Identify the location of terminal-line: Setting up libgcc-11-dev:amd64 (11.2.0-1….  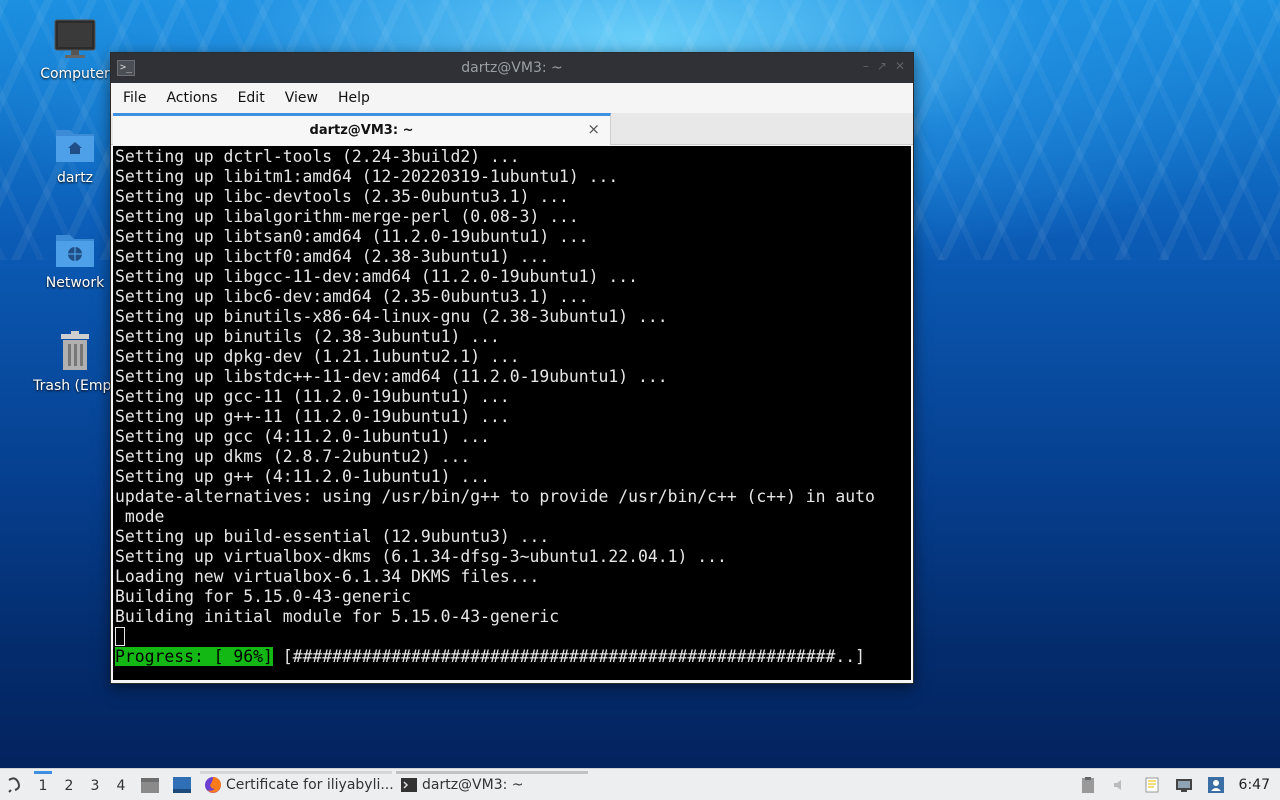
(377, 276).